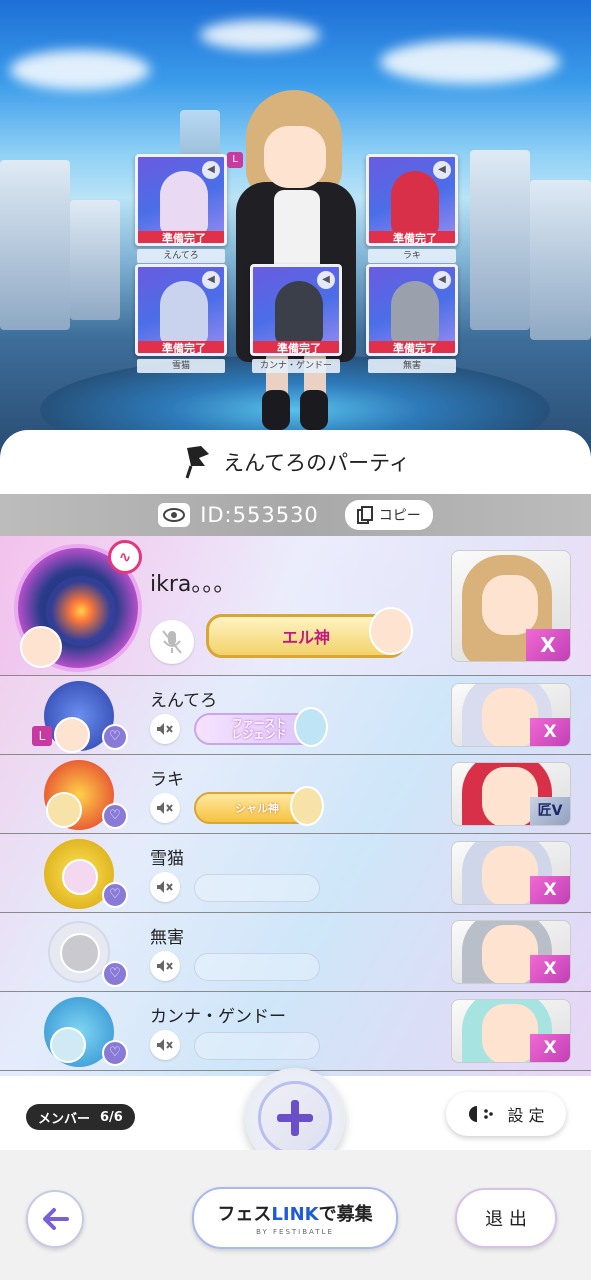 This screenshot has width=591, height=1280. I want to click on recruit-link: LINK, so click(295, 1214).